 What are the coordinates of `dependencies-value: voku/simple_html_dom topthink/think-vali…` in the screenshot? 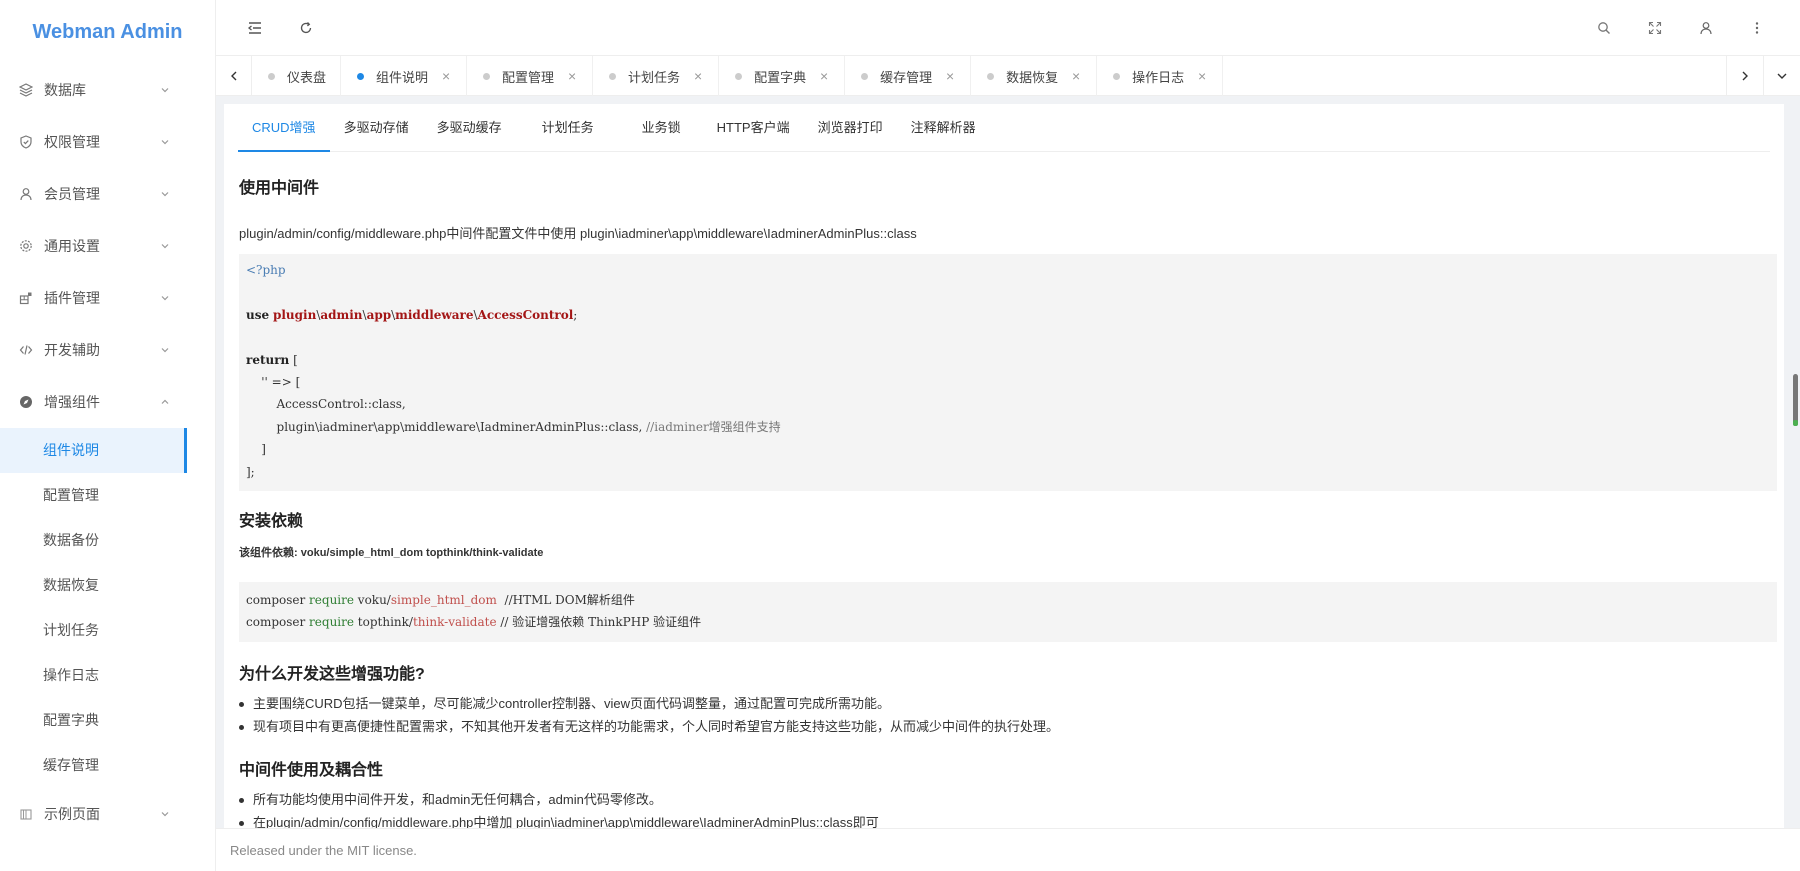 It's located at (422, 553).